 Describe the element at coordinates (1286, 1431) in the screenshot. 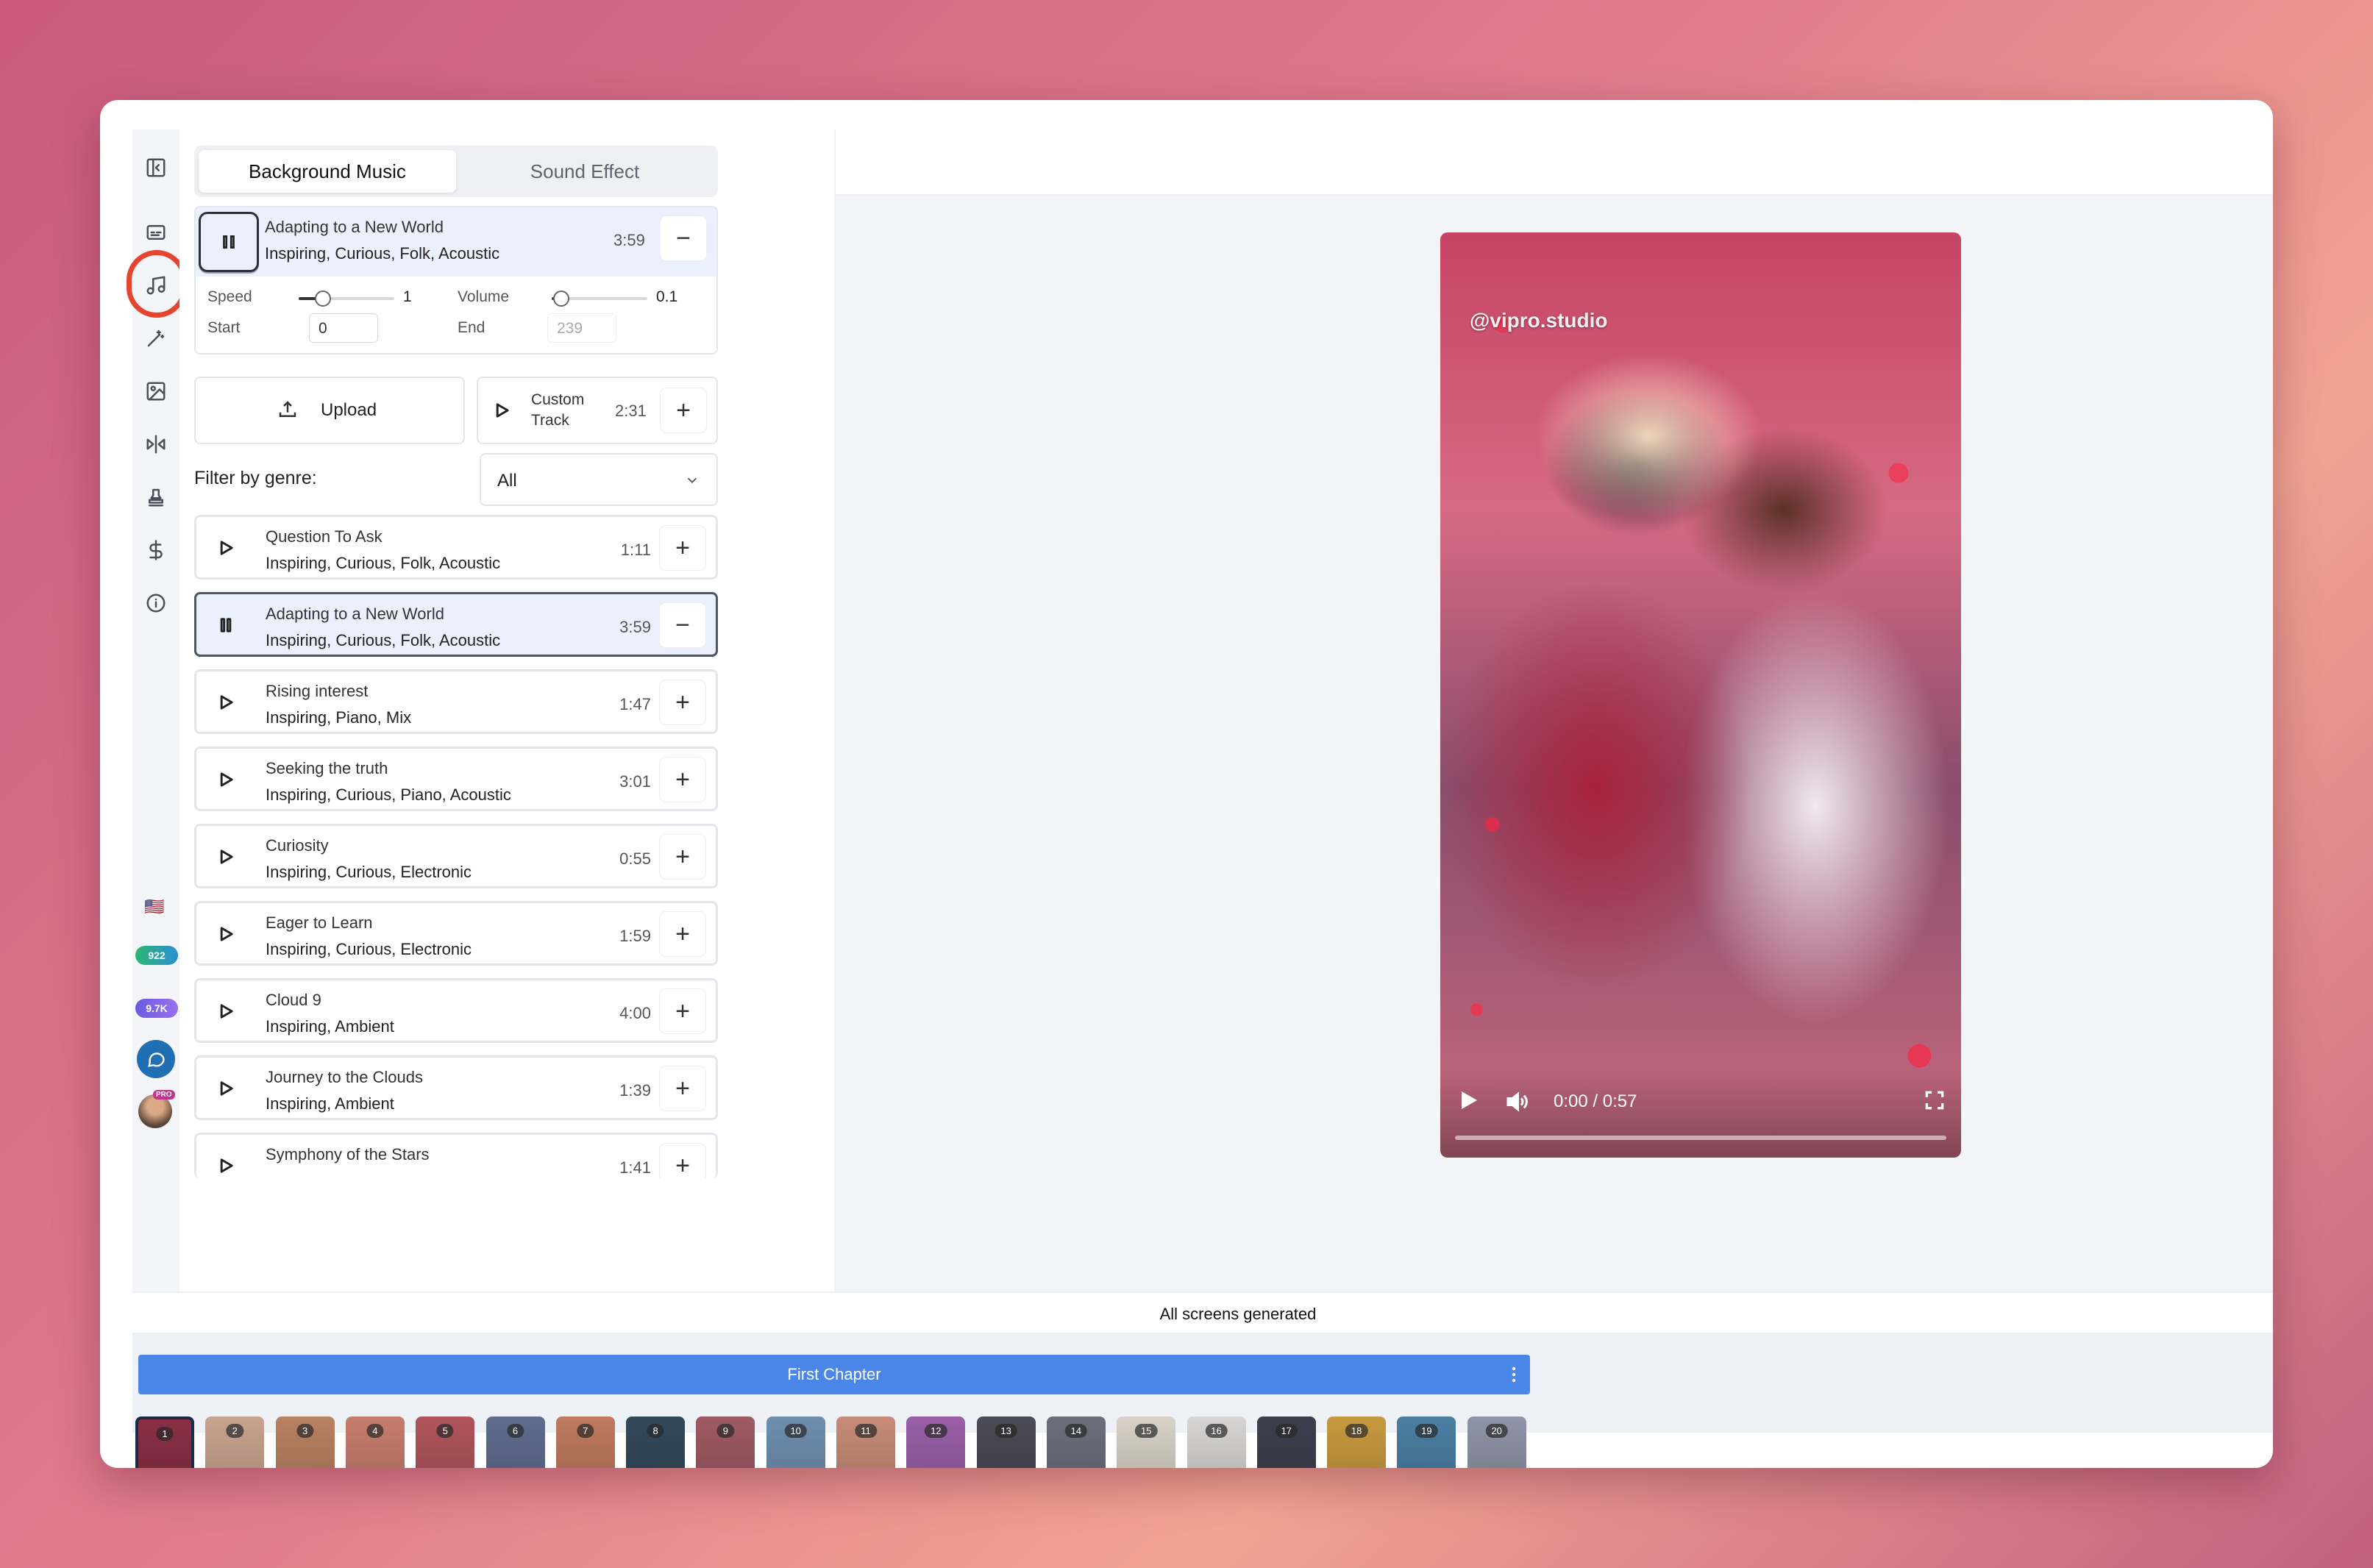

I see `scene-number: 17` at that location.